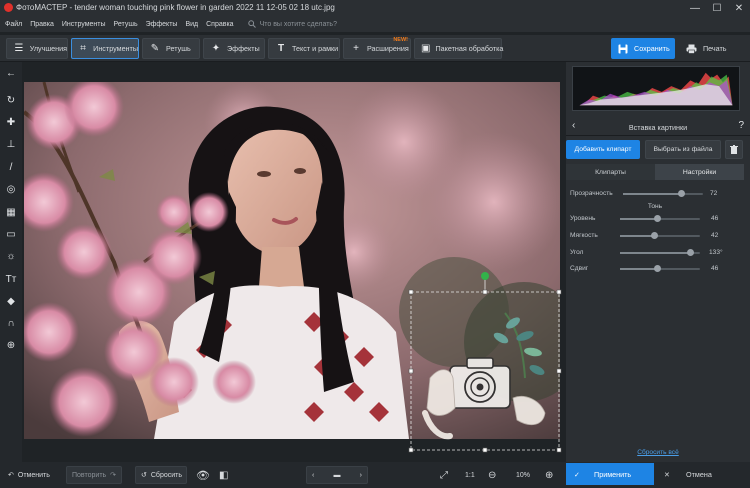 The height and width of the screenshot is (488, 750). Describe the element at coordinates (203, 475) in the screenshot. I see `eye-icon: 👁` at that location.